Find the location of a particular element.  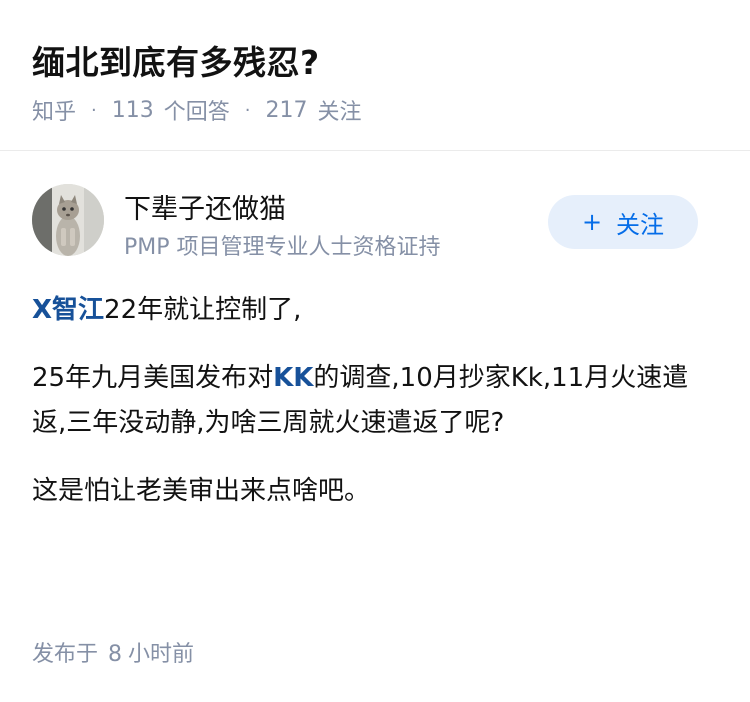

source-label: 知乎 is located at coordinates (54, 110).